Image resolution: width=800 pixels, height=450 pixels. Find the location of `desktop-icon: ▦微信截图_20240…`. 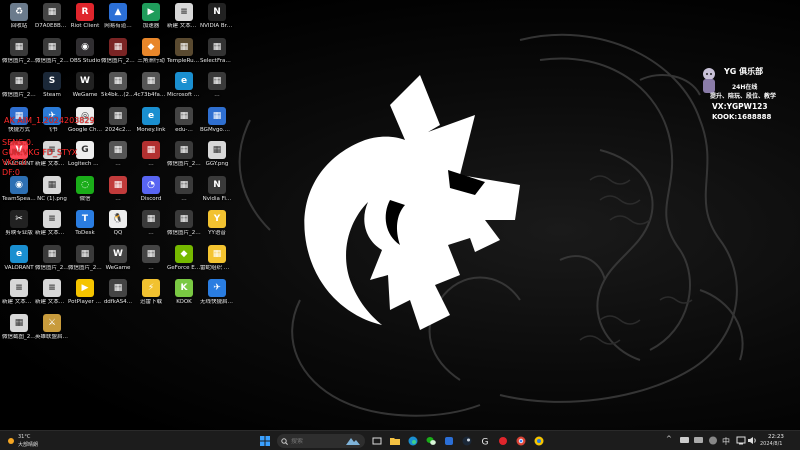

desktop-icon: ▦微信截图_20240… is located at coordinates (19, 330).